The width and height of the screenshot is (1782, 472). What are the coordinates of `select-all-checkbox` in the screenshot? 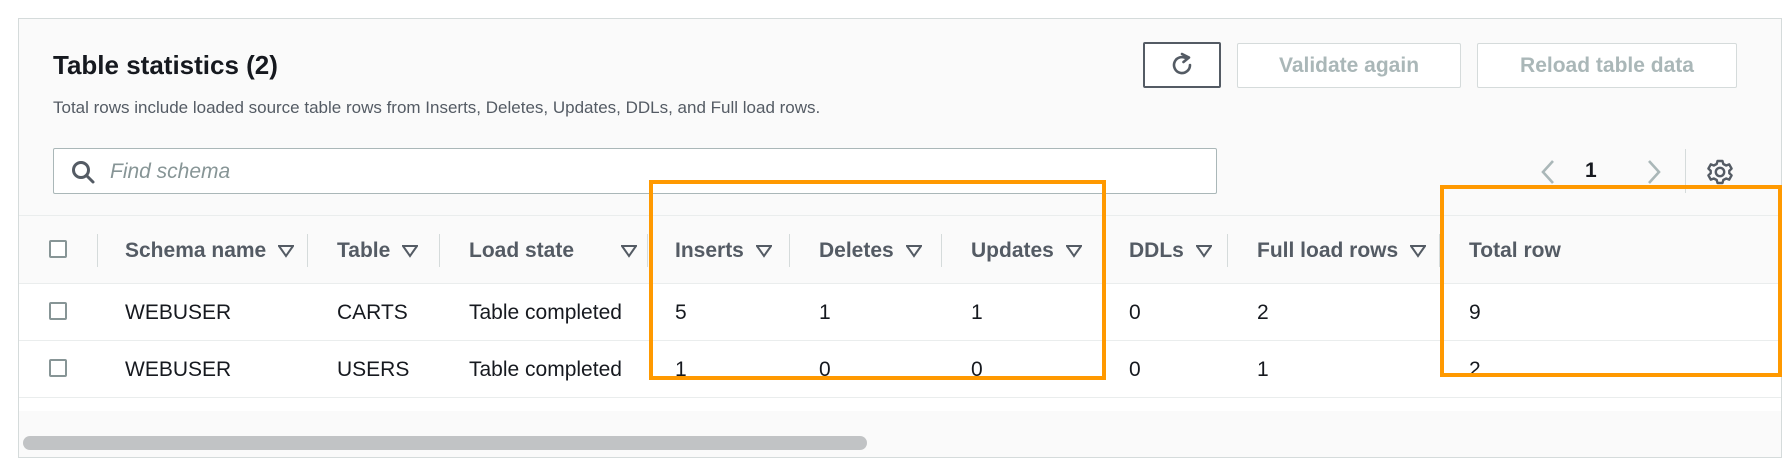 It's located at (58, 249).